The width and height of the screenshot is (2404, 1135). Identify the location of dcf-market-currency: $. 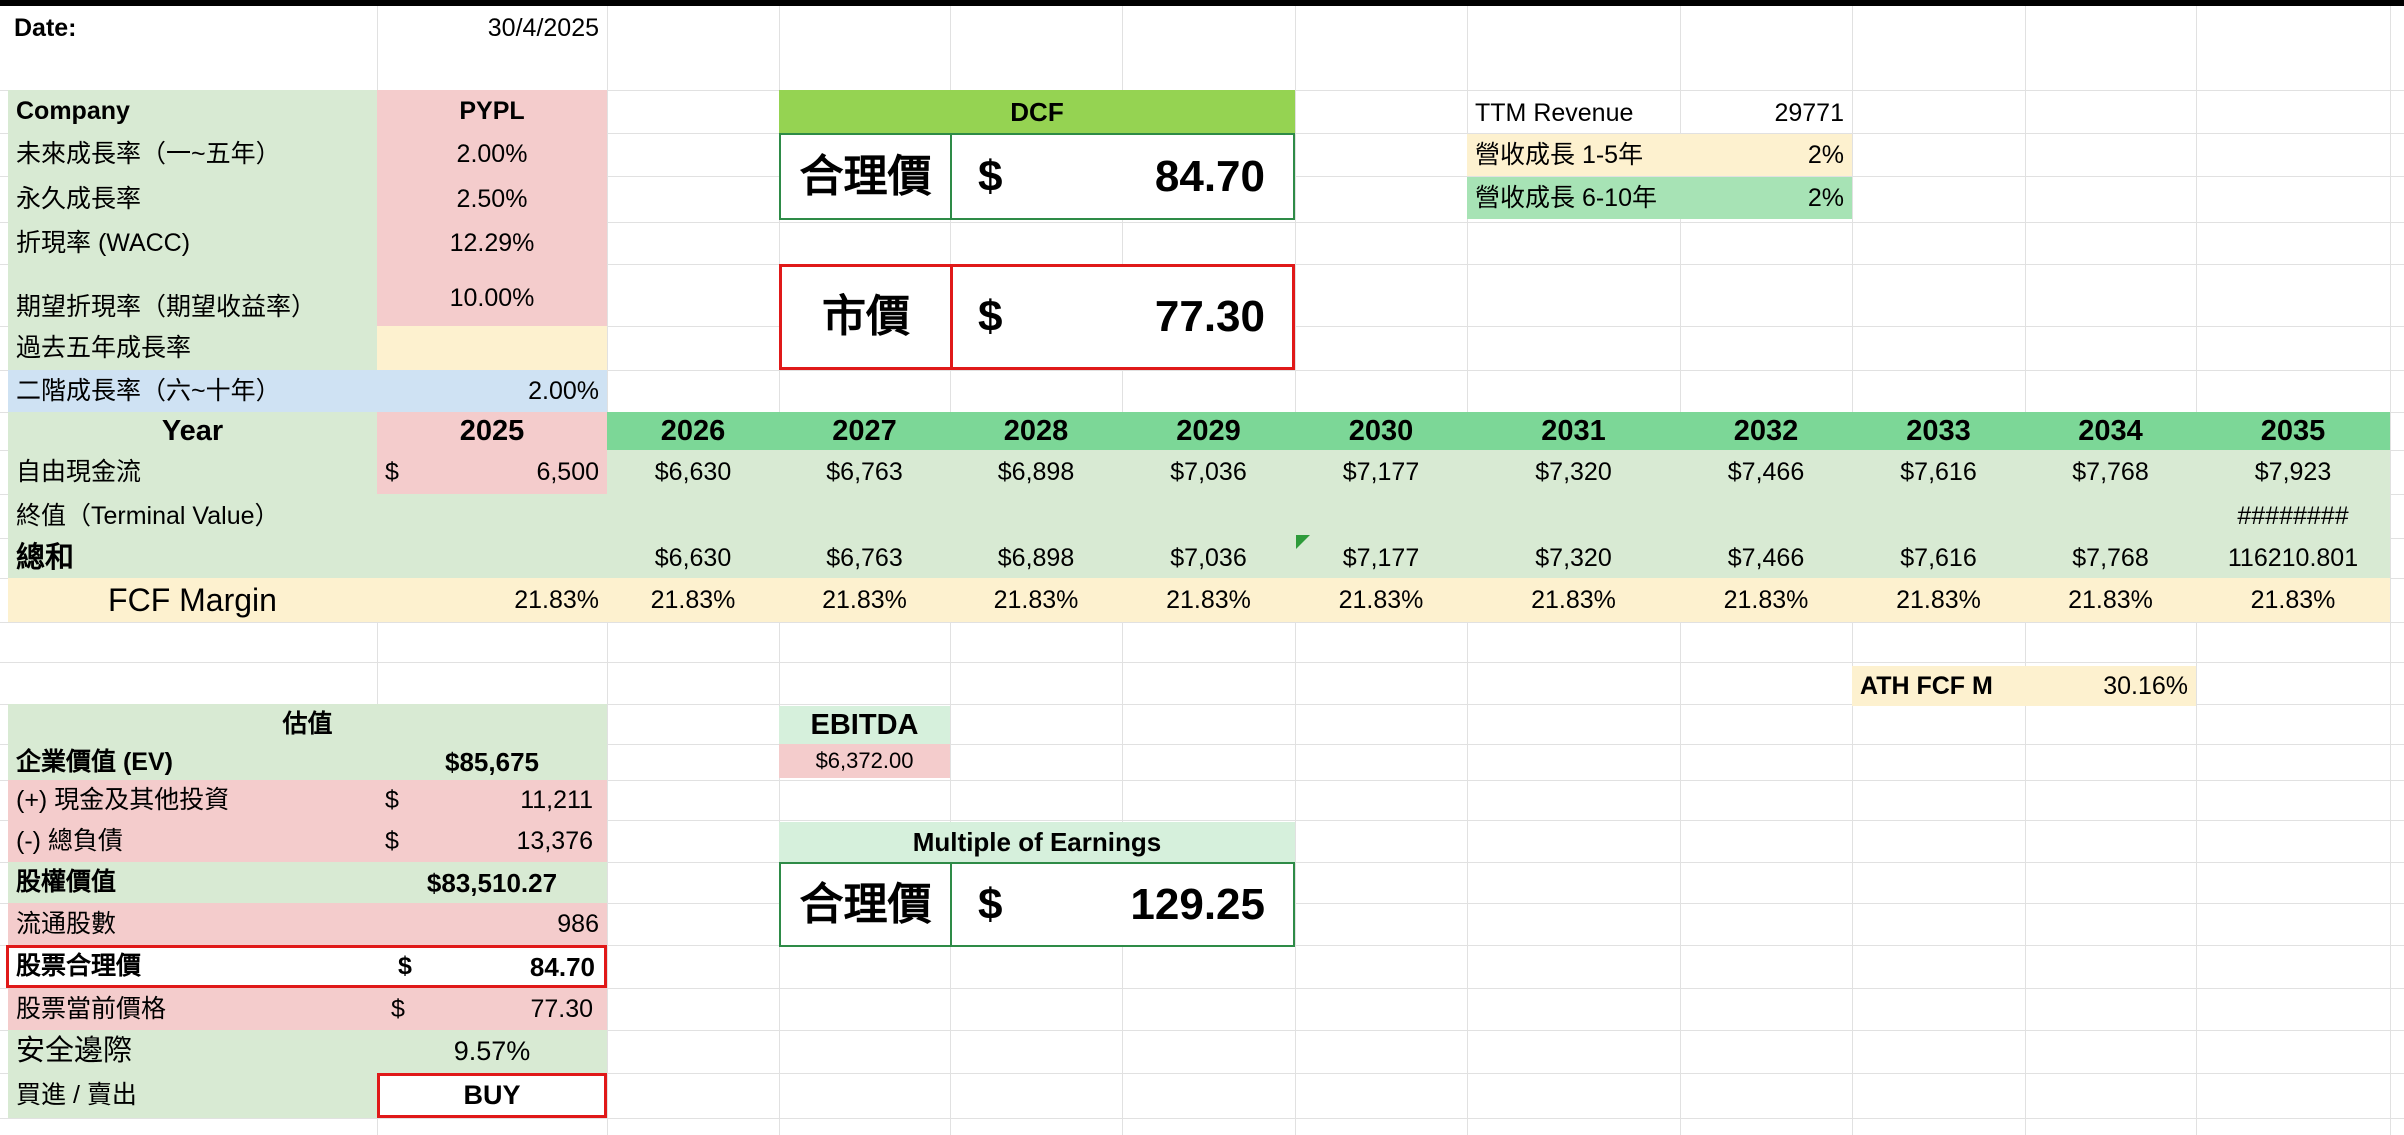
(990, 316).